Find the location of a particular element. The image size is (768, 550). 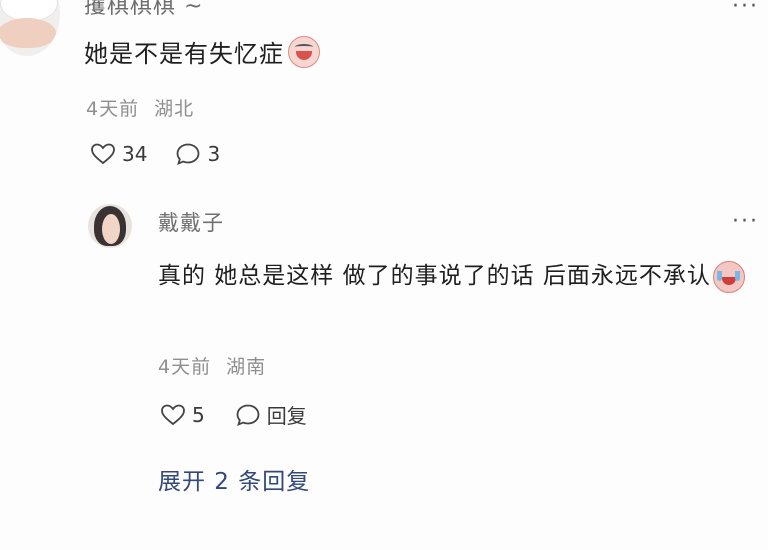

reply-like-button: 5 is located at coordinates (182, 415).